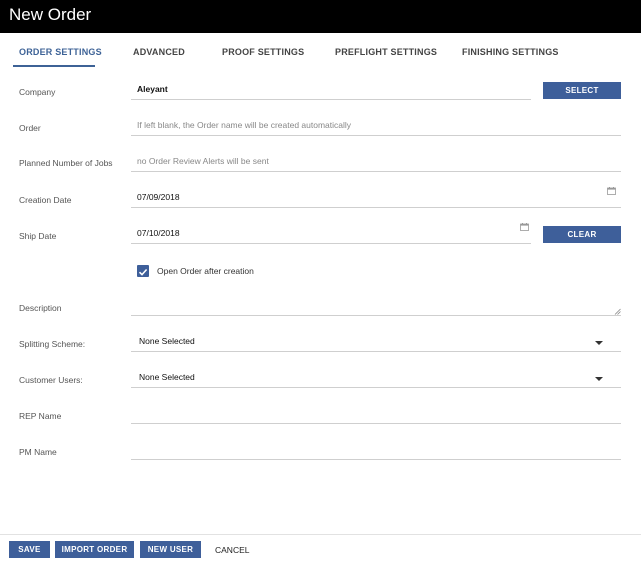 This screenshot has width=641, height=564. I want to click on company-label: Company, so click(37, 92).